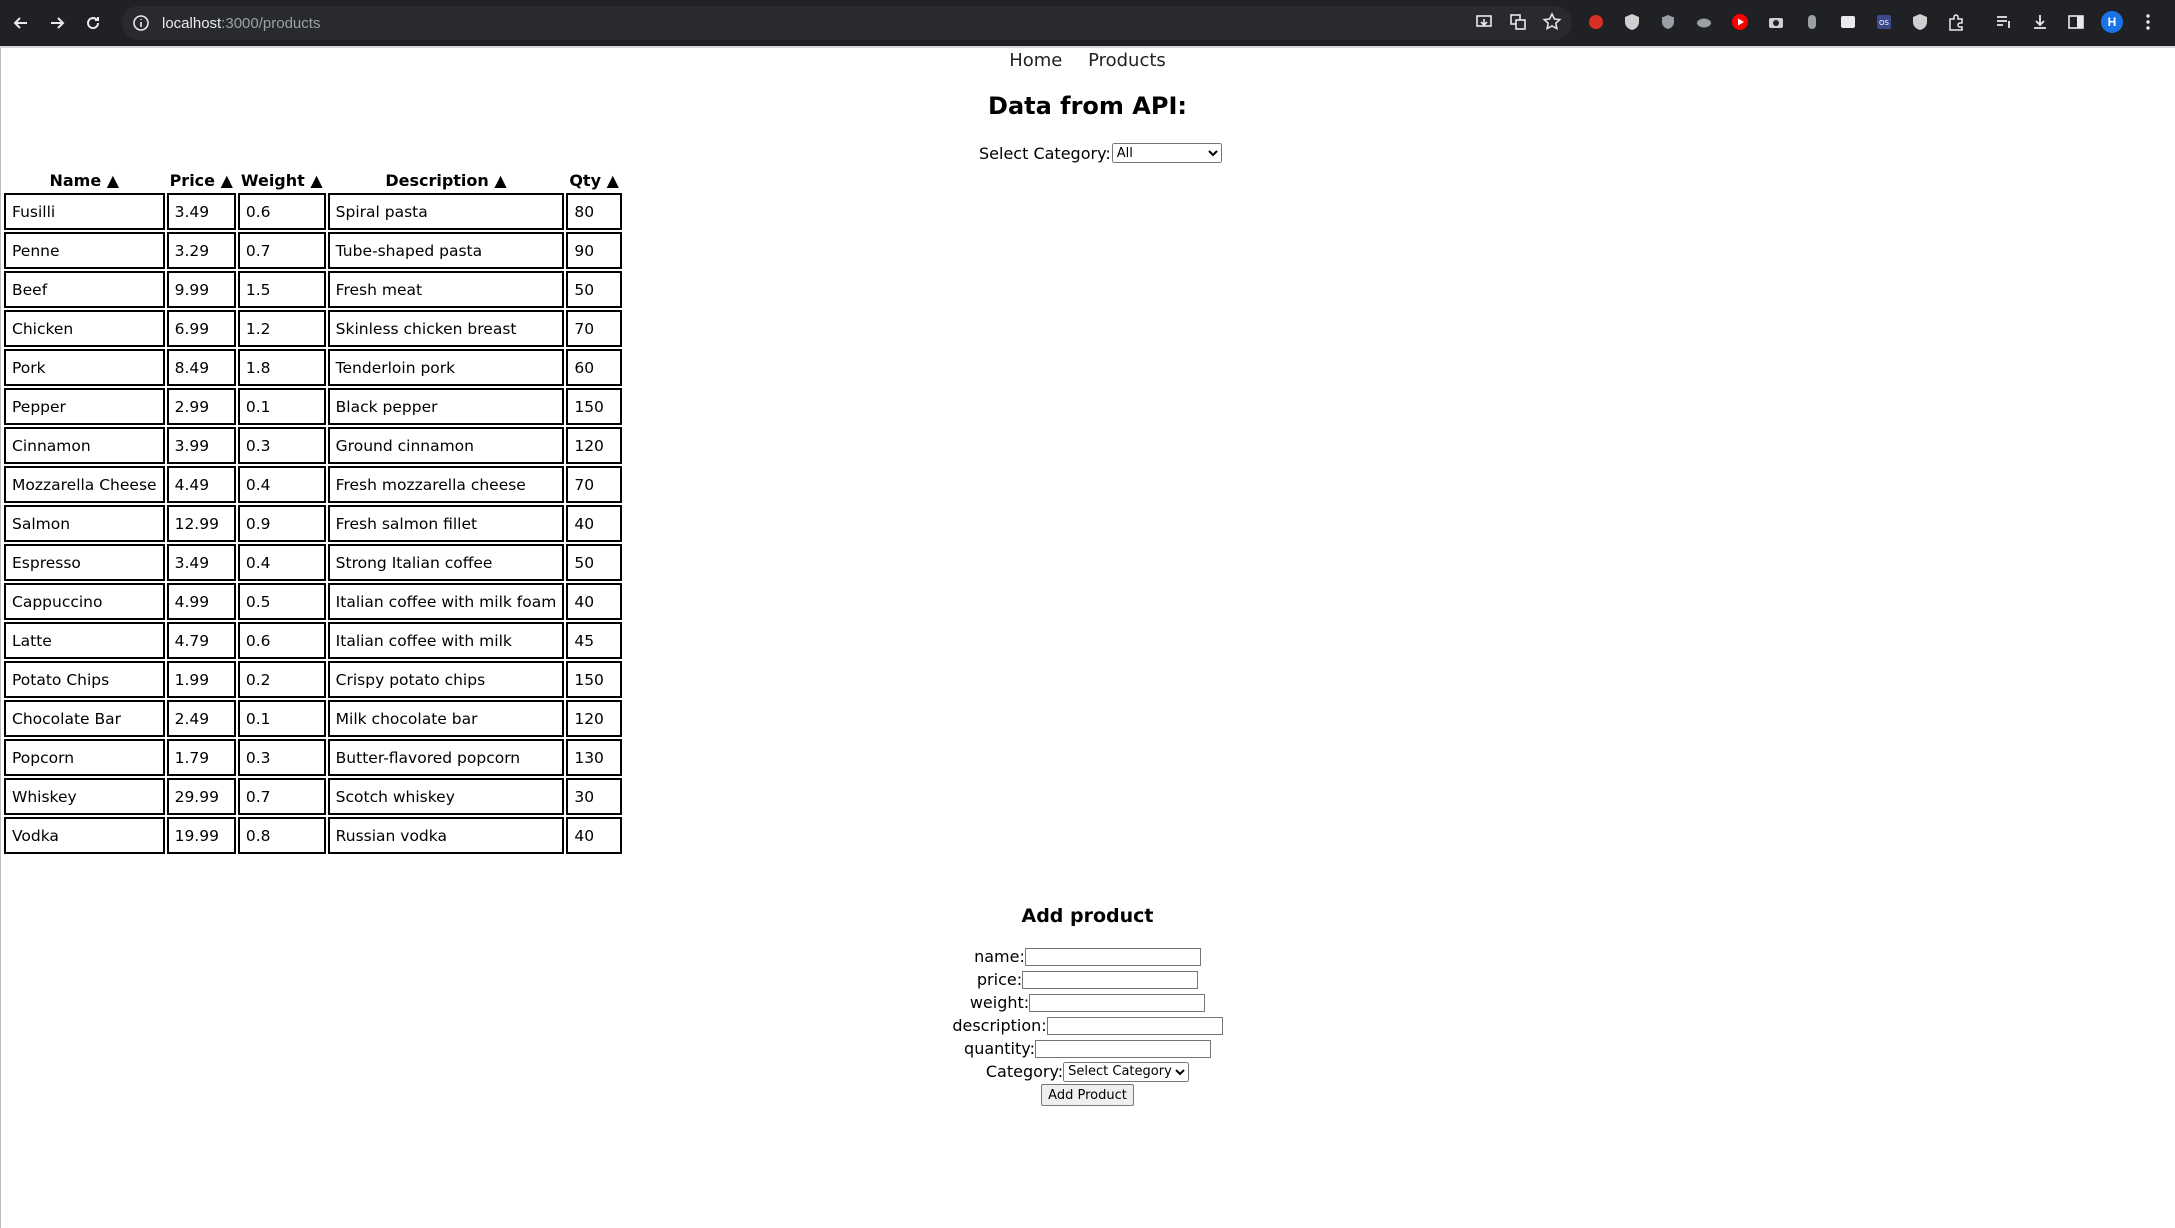 This screenshot has height=1228, width=2175. I want to click on name-input, so click(1112, 956).